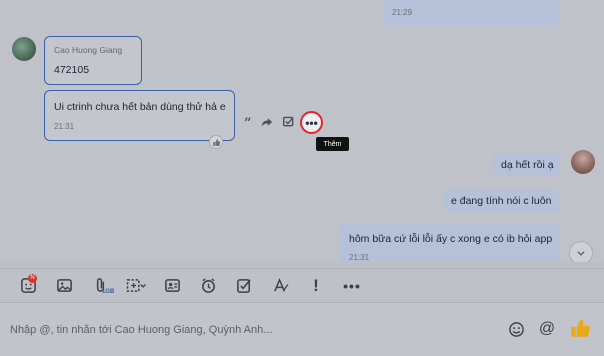 Image resolution: width=604 pixels, height=356 pixels. Describe the element at coordinates (316, 286) in the screenshot. I see `urgent-icon: !` at that location.